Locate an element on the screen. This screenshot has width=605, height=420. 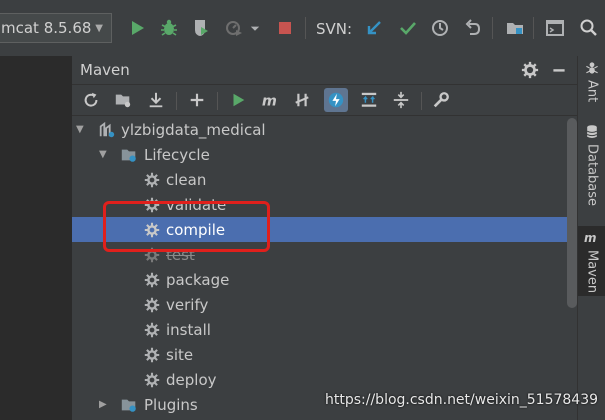
project-label: ylzbigdata_medical is located at coordinates (193, 129).